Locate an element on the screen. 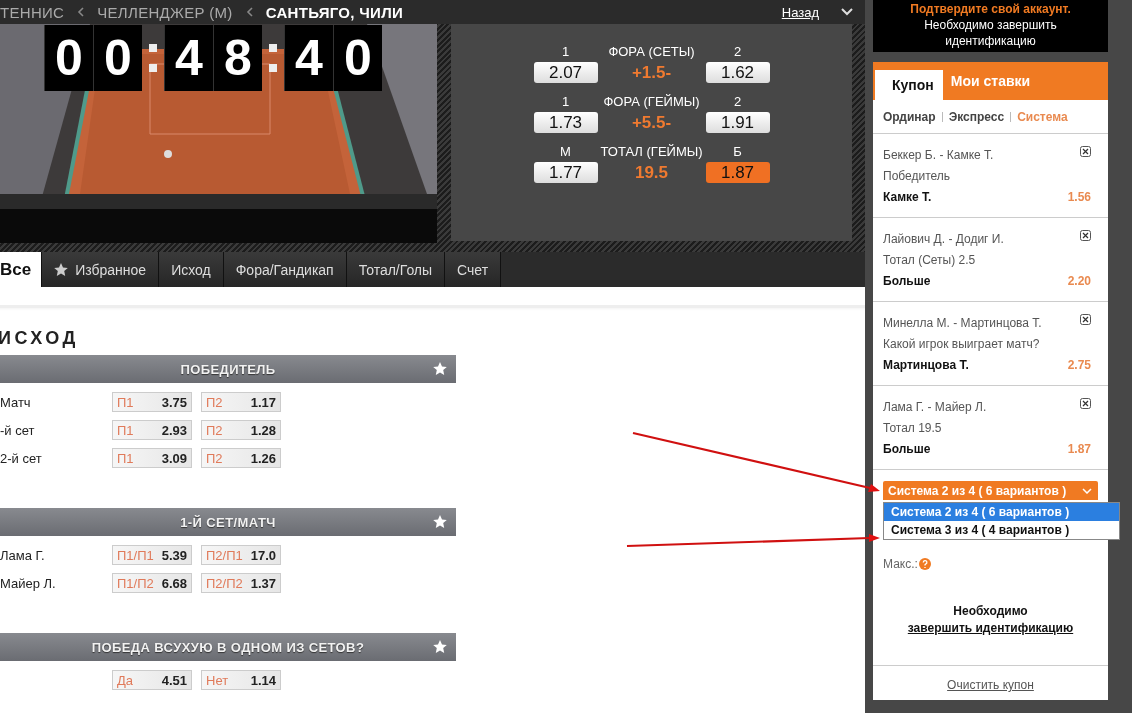 Image resolution: width=1132 pixels, height=713 pixels. breadcrumb-item: САНТЬЯГО, ЧИЛИ is located at coordinates (334, 12).